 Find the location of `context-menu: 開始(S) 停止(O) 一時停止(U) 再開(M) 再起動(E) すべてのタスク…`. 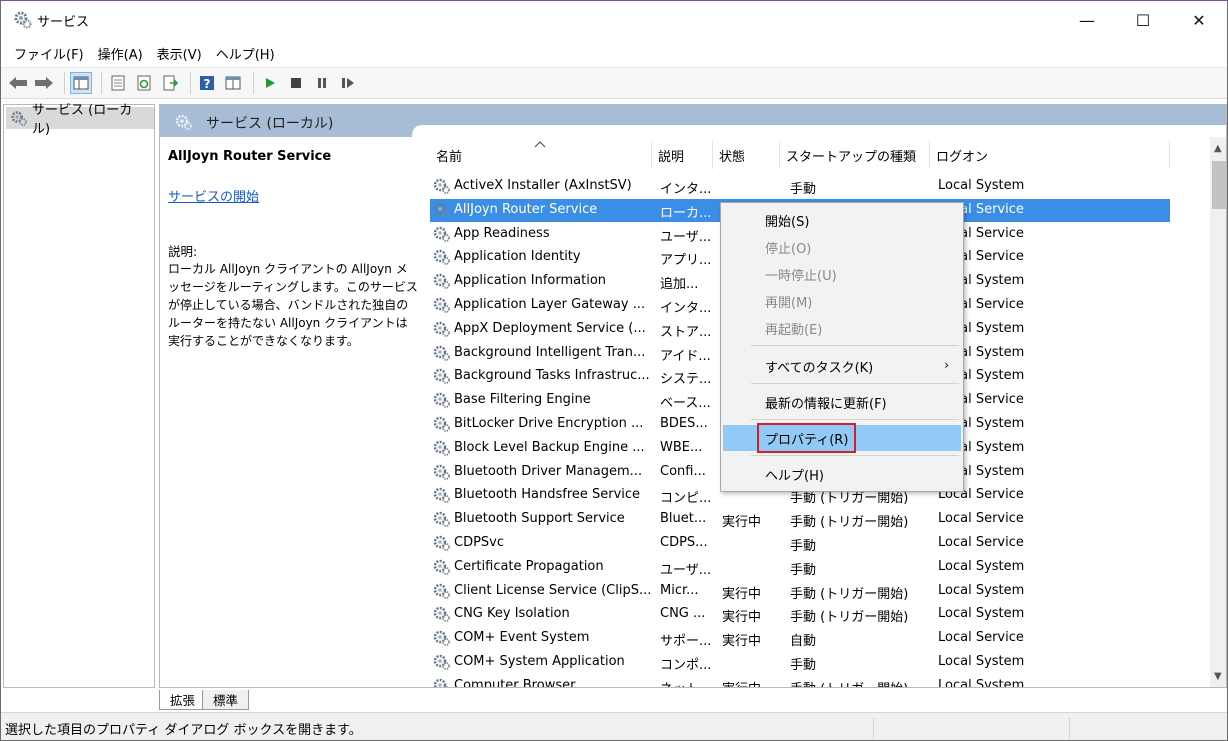

context-menu: 開始(S) 停止(O) 一時停止(U) 再開(M) 再起動(E) すべてのタスク… is located at coordinates (842, 347).